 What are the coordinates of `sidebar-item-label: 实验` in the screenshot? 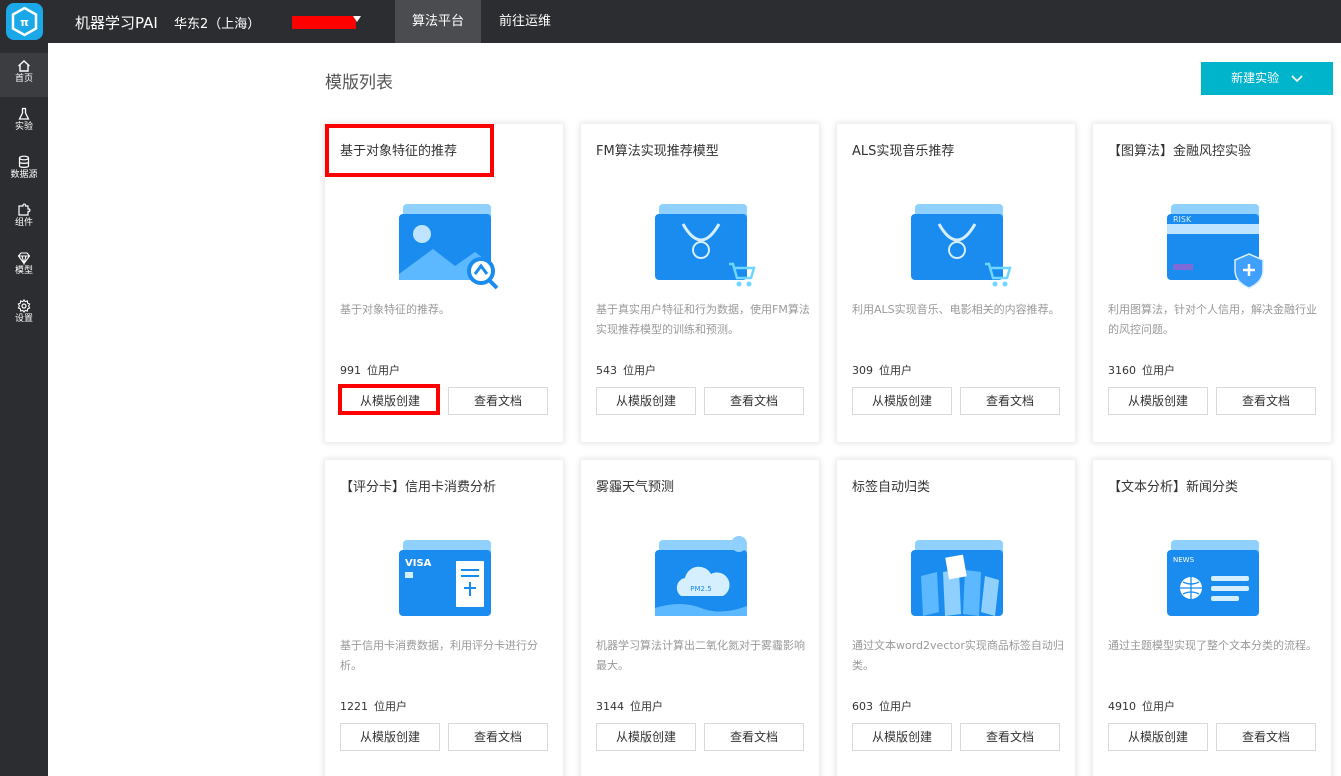 It's located at (23, 127).